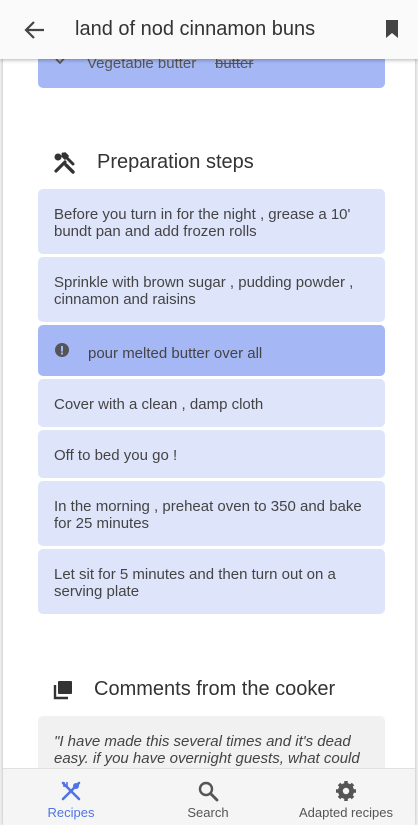  Describe the element at coordinates (71, 812) in the screenshot. I see `nav-recipes-label: Recipes` at that location.